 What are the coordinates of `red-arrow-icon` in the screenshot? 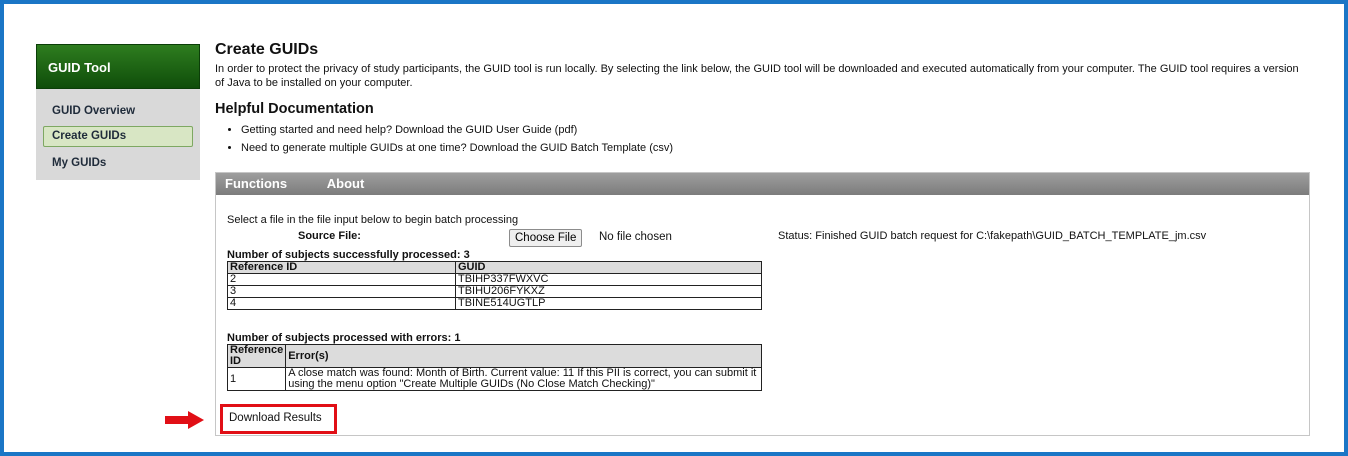 It's located at (185, 420).